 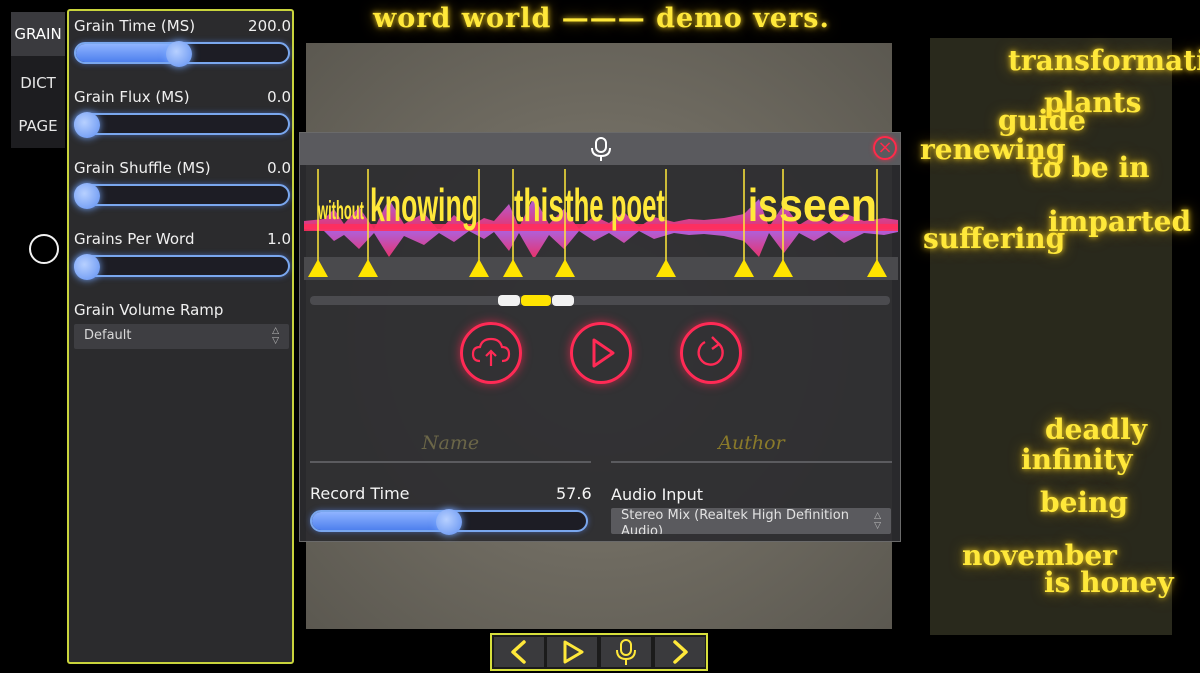 I want to click on prev-button, so click(x=519, y=652).